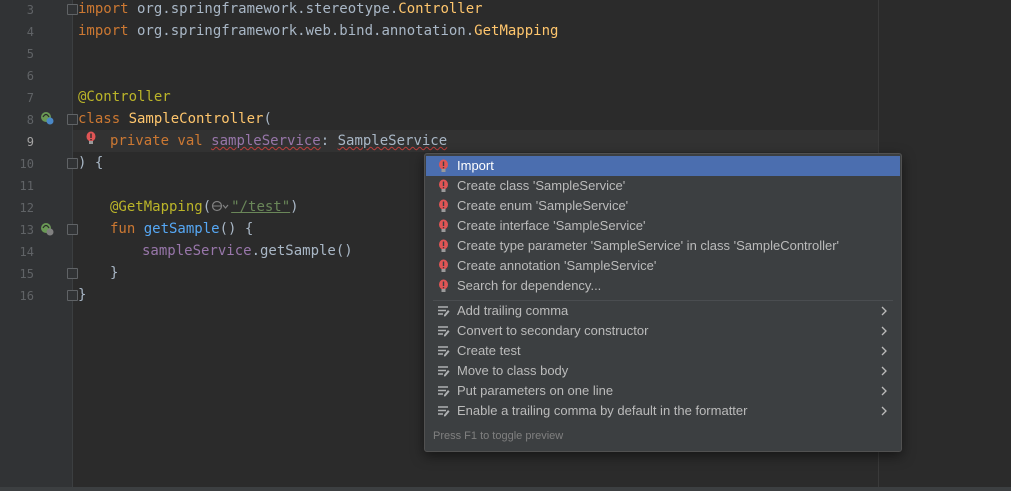 The width and height of the screenshot is (1011, 491). I want to click on gutter-separator, so click(72, 243).